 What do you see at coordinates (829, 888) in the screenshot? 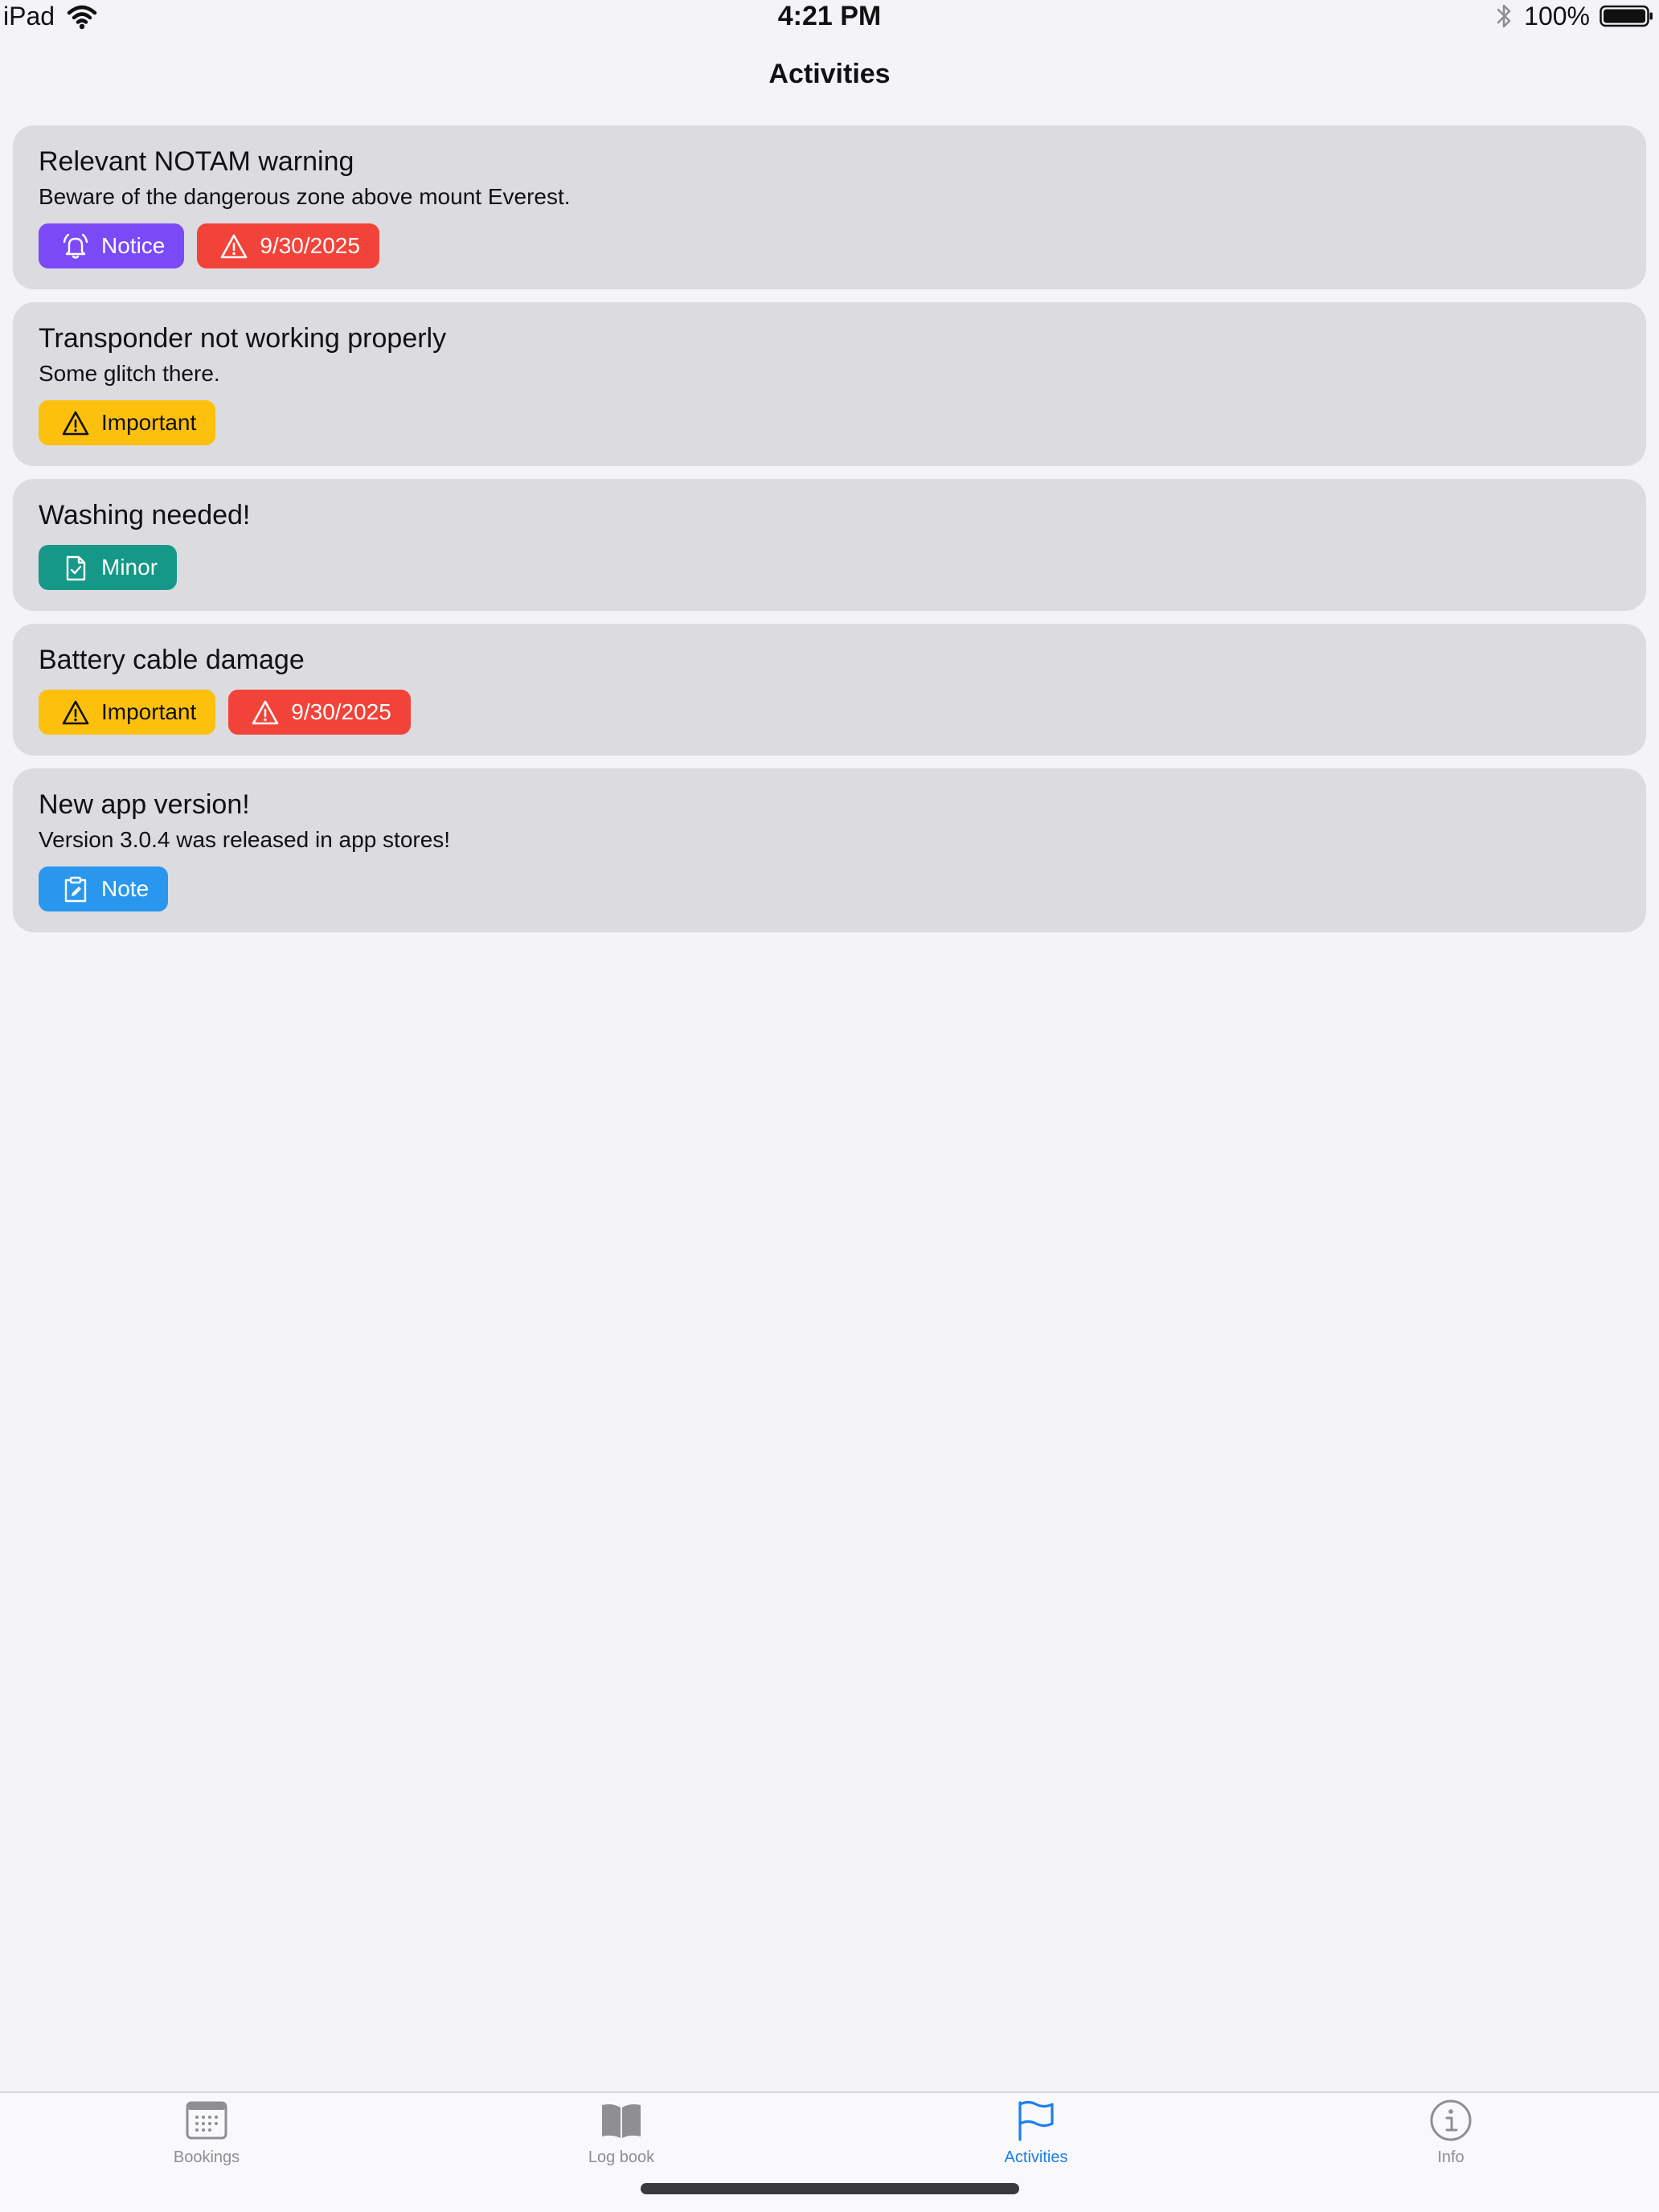
I see `tag-row: Note` at bounding box center [829, 888].